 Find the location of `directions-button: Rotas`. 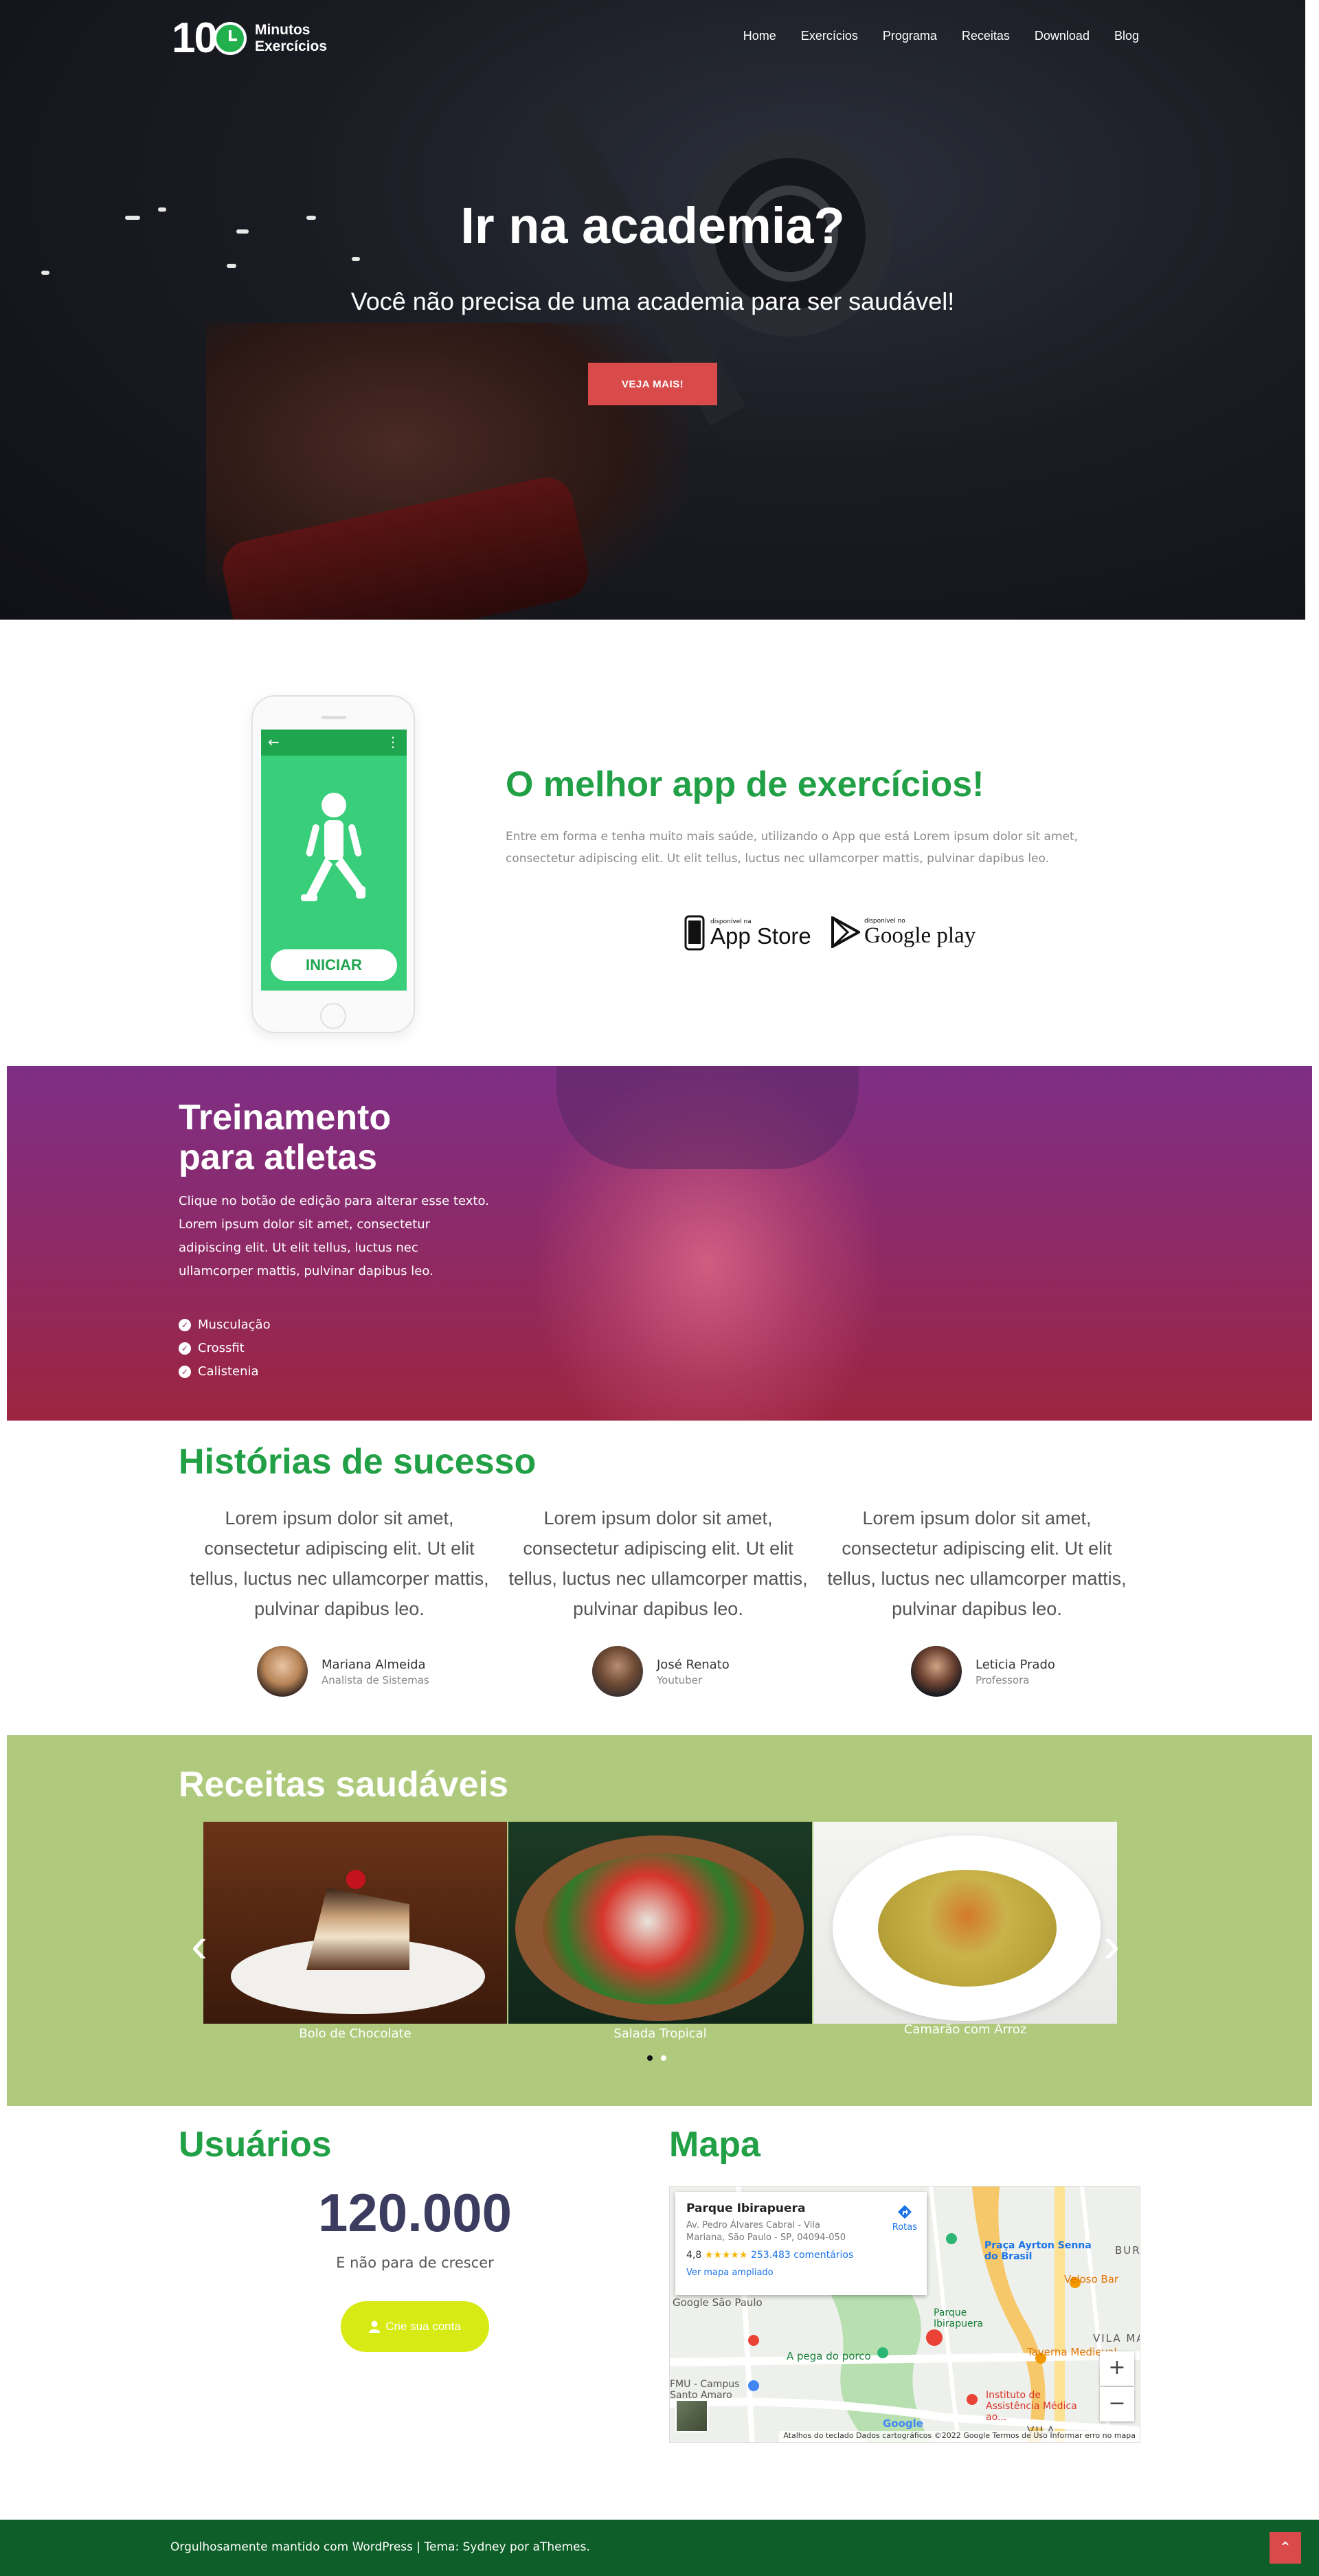

directions-button: Rotas is located at coordinates (904, 2218).